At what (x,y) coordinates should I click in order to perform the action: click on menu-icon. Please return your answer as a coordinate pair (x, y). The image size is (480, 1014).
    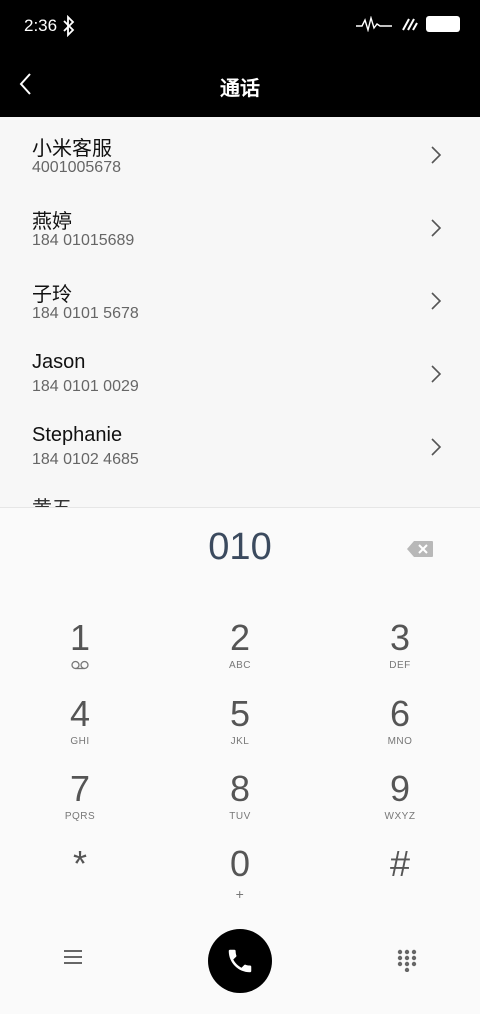
    Looking at the image, I should click on (73, 957).